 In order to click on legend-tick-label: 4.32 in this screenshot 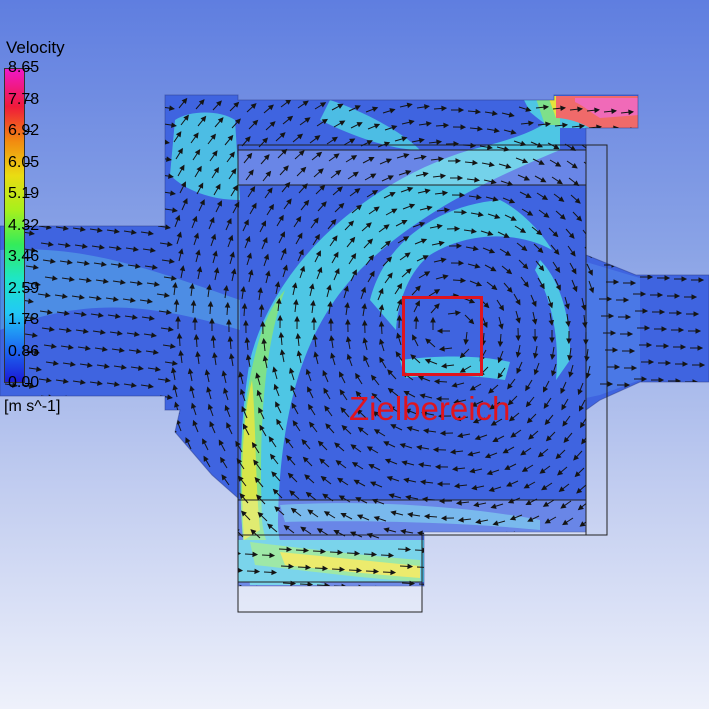, I will do `click(24, 225)`.